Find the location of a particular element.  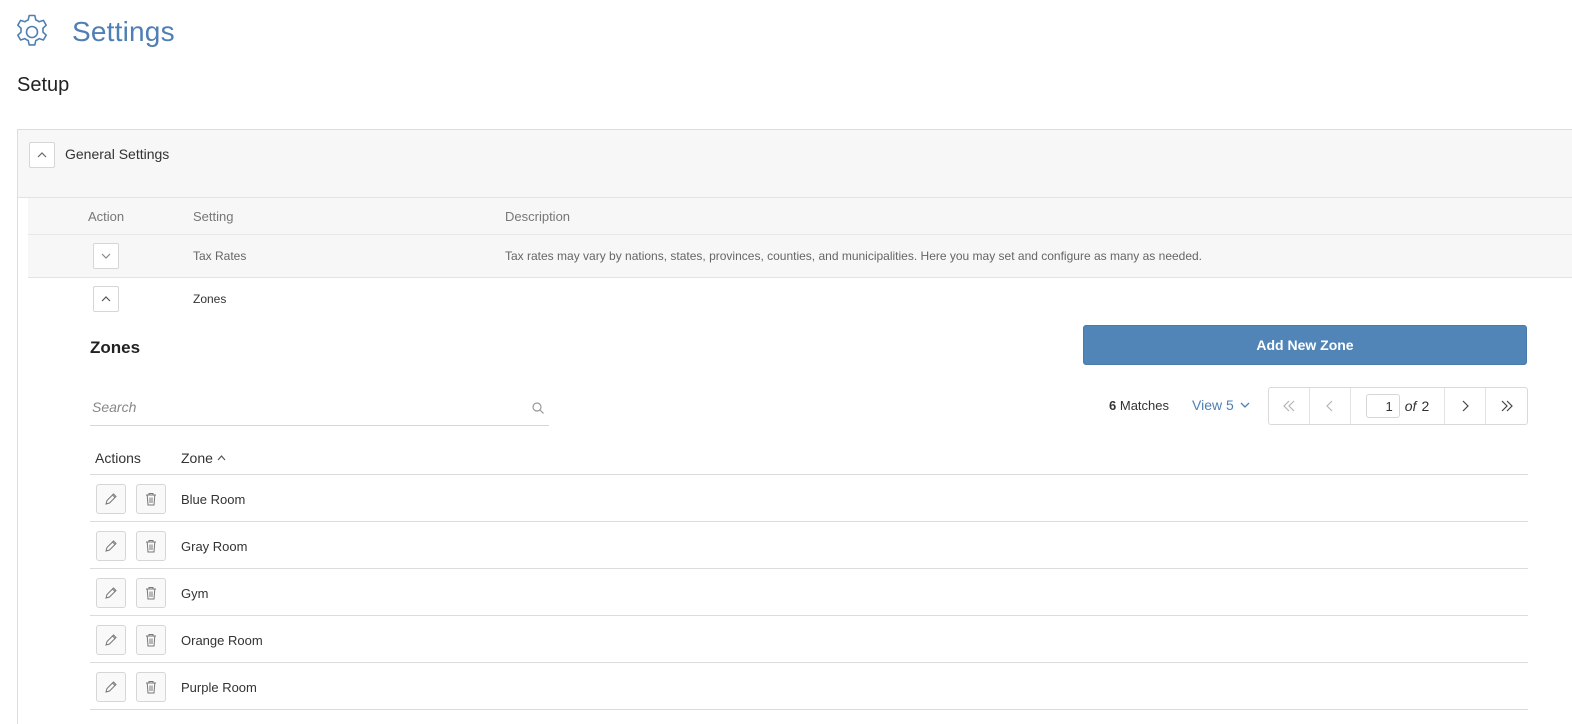

search-input is located at coordinates (302, 407).